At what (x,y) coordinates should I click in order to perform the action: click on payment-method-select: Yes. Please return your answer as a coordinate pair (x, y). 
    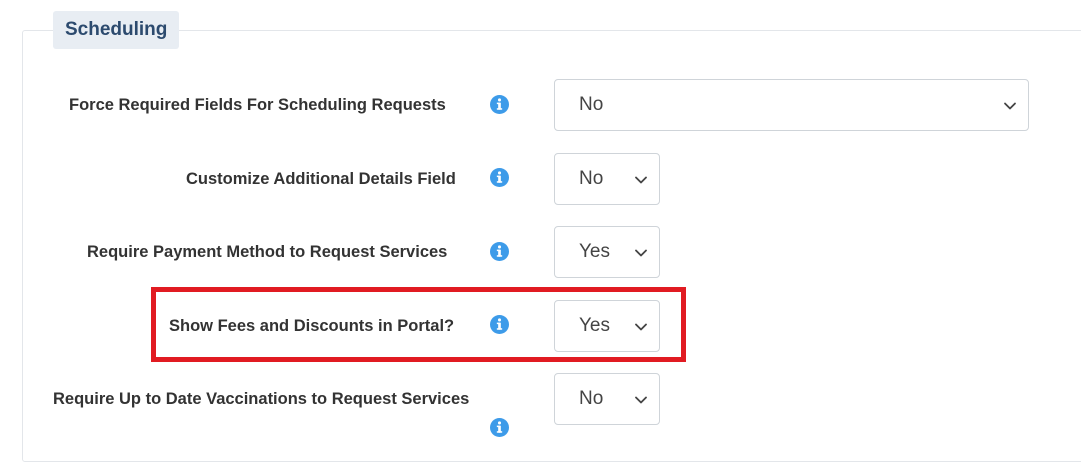
    Looking at the image, I should click on (607, 252).